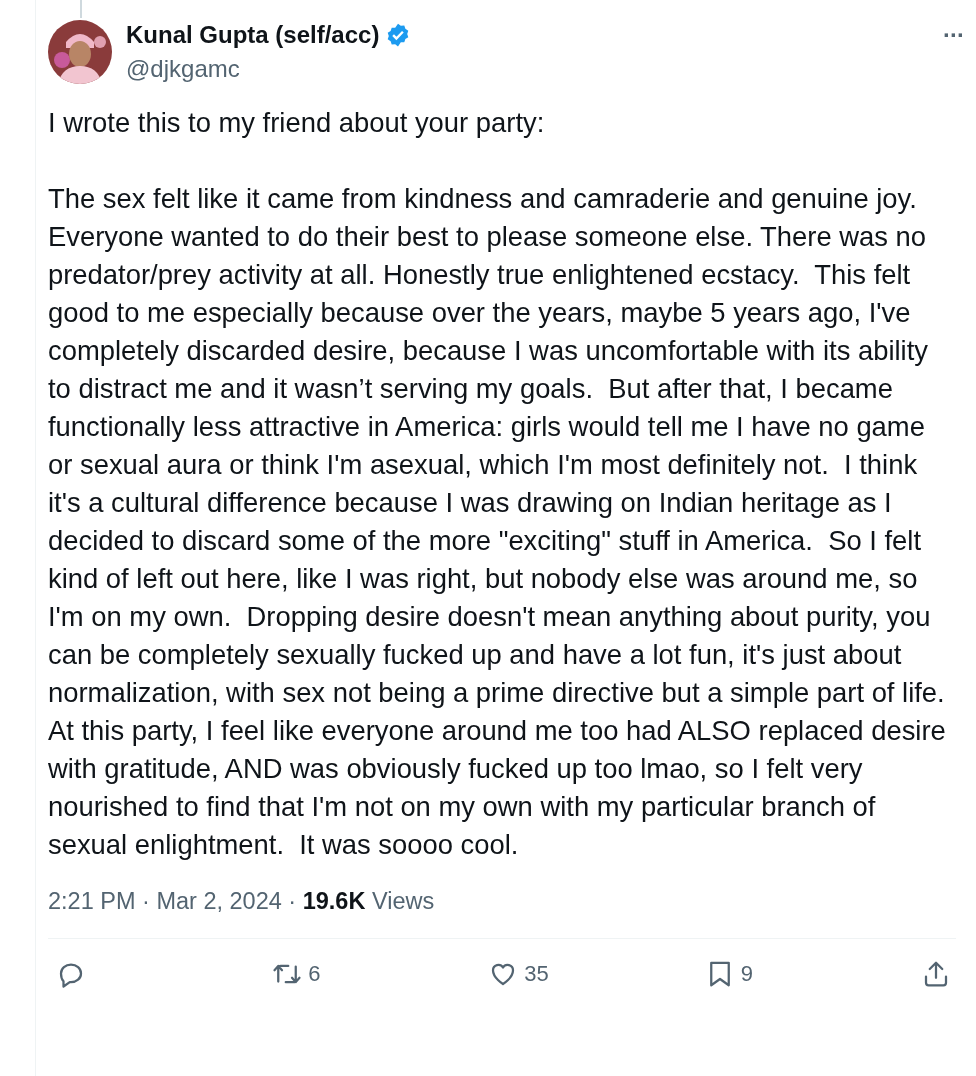  What do you see at coordinates (302, 974) in the screenshot?
I see `repost-button: 6` at bounding box center [302, 974].